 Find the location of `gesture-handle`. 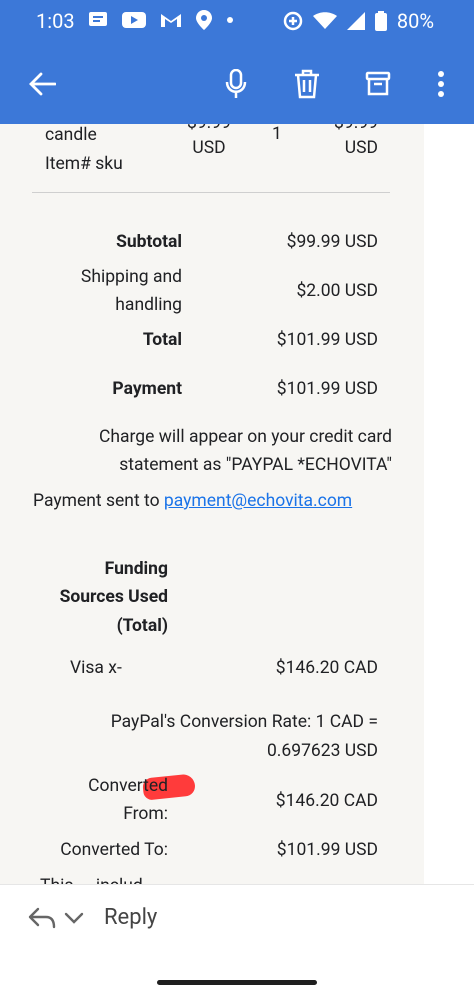

gesture-handle is located at coordinates (237, 982).